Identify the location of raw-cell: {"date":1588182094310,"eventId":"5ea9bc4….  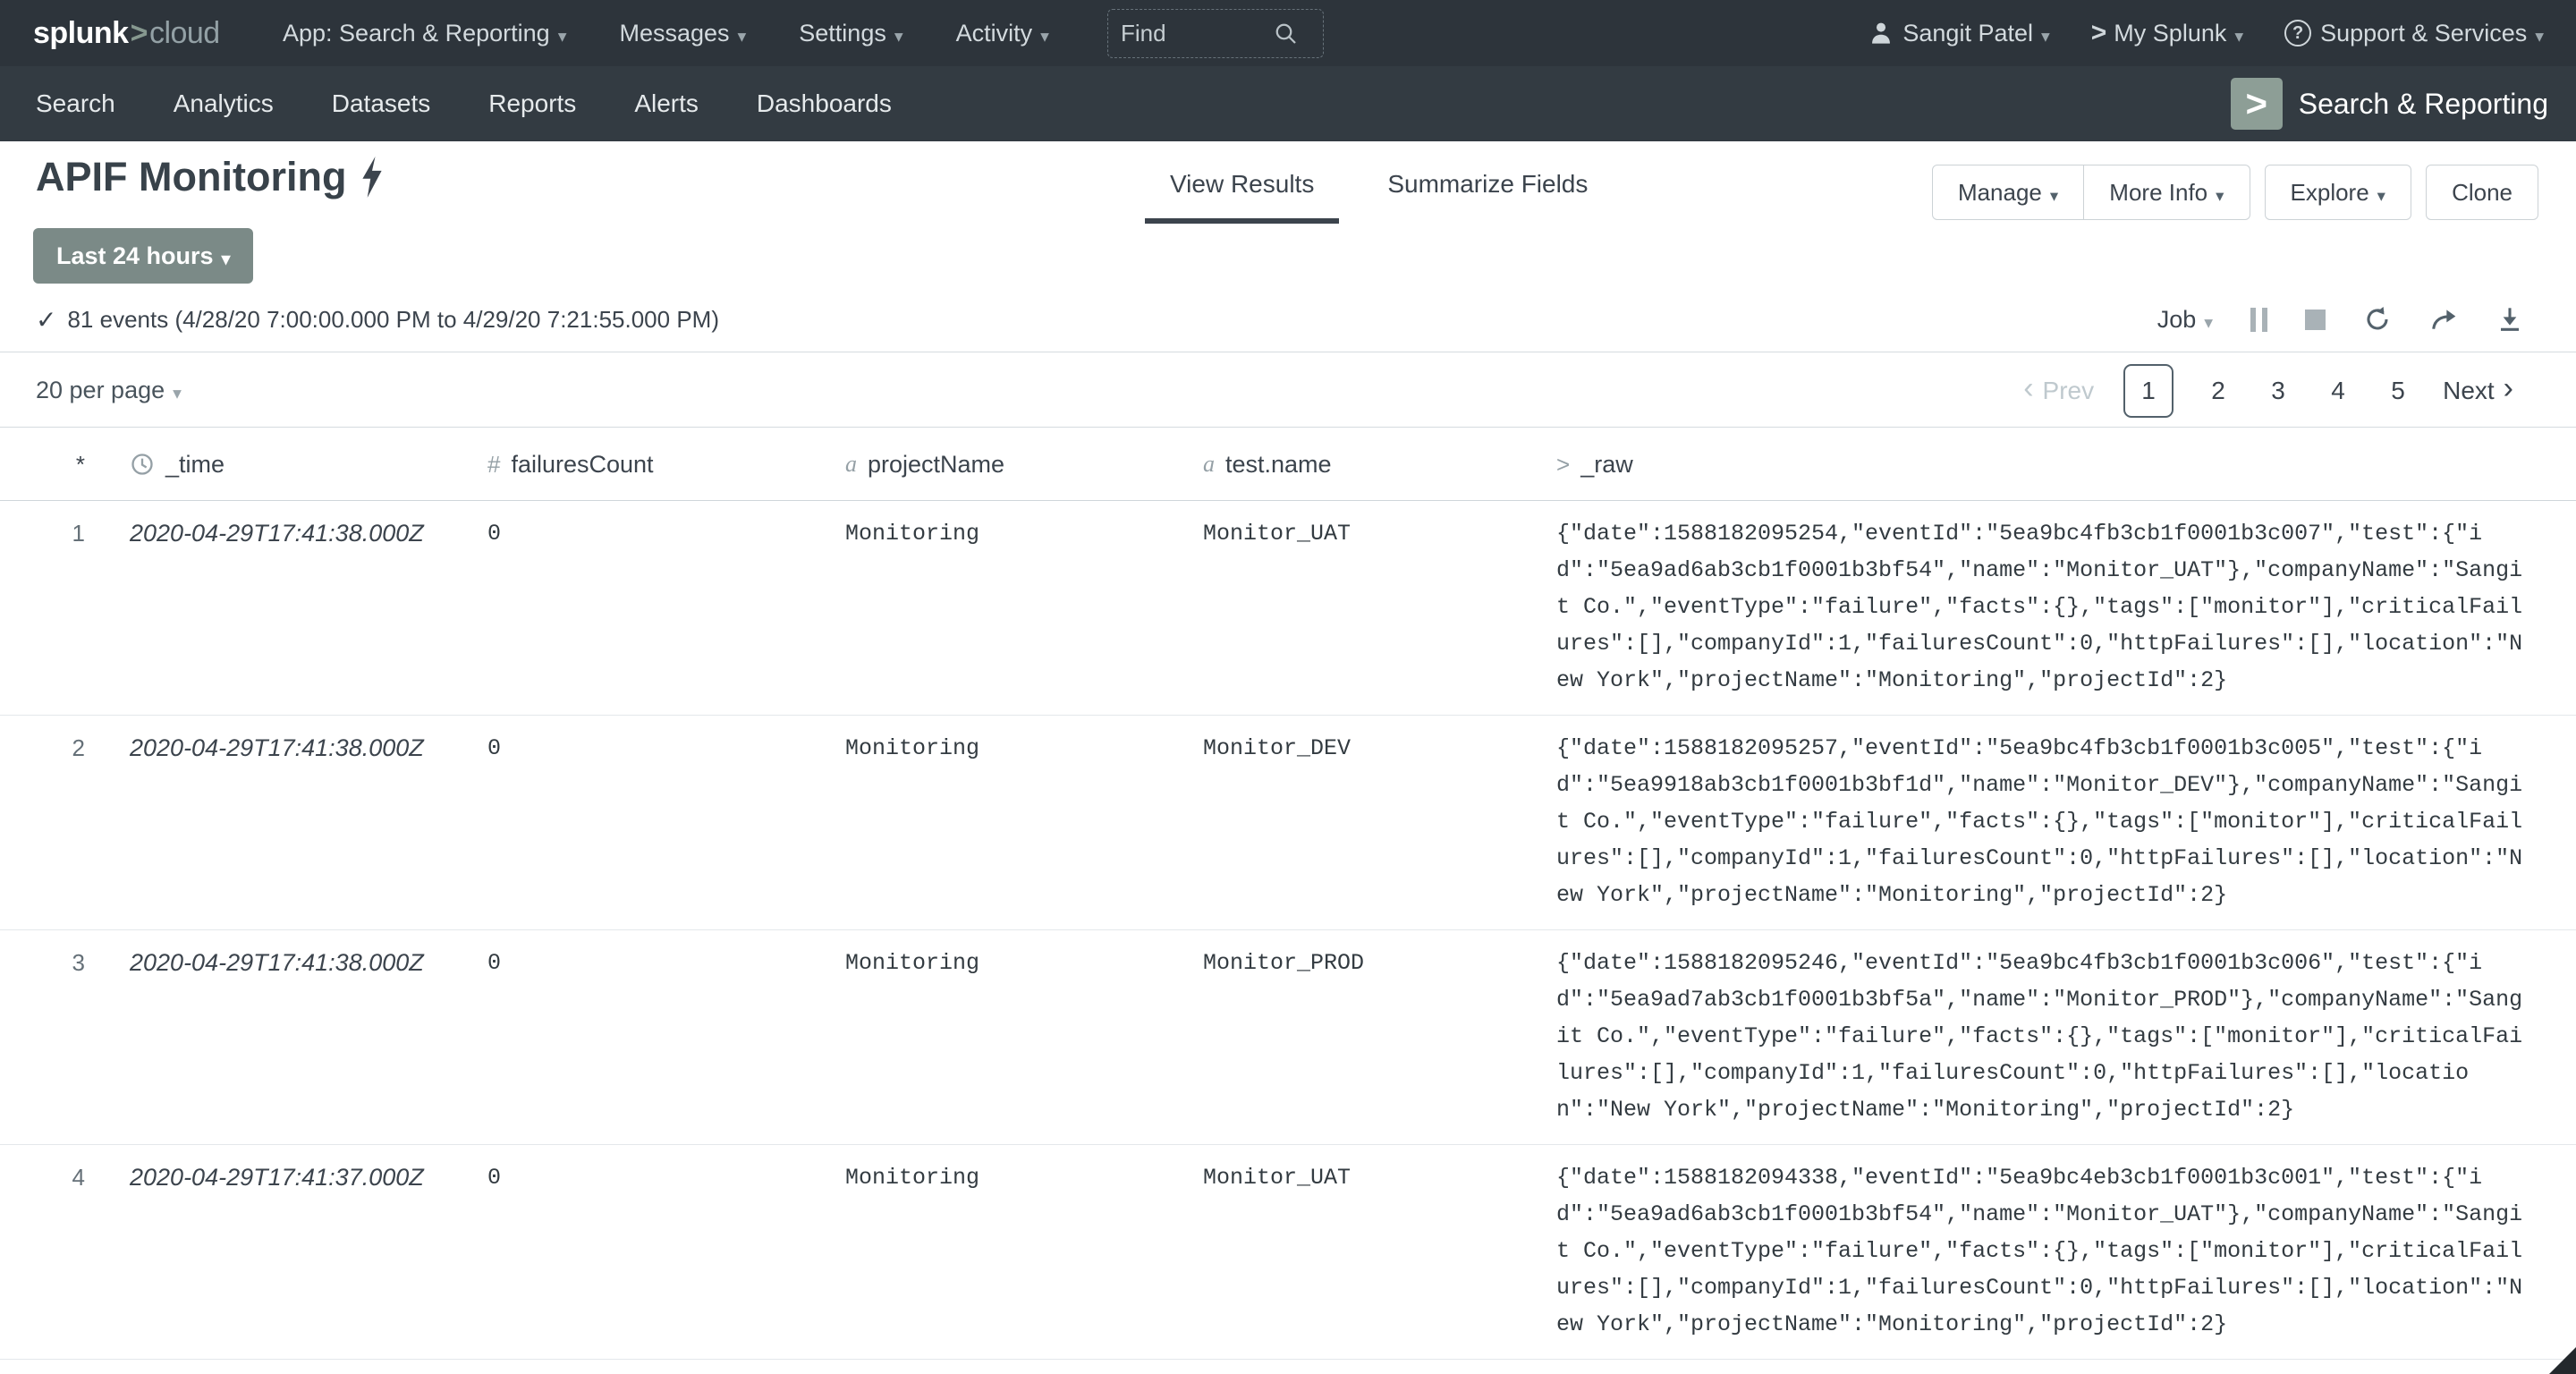
(2050, 1367).